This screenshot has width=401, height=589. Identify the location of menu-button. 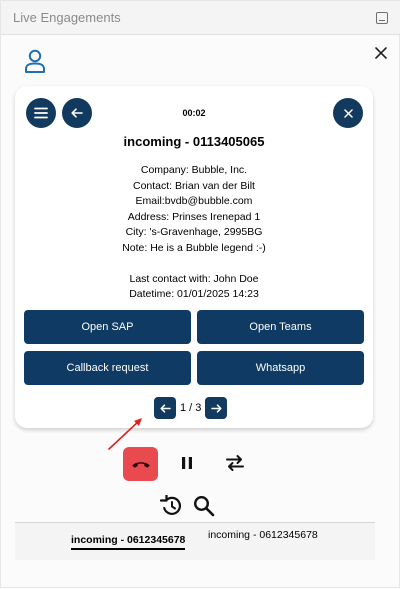
(41, 113).